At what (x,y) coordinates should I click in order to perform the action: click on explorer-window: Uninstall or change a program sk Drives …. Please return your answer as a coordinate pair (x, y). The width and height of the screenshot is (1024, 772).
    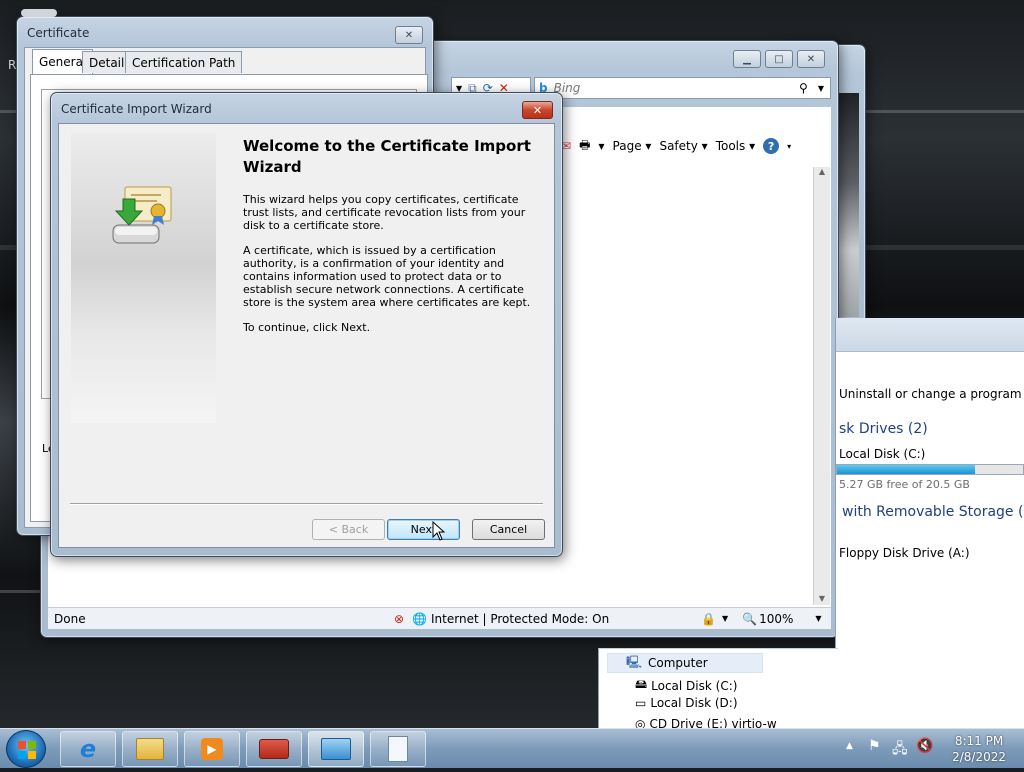
    Looking at the image, I should click on (929, 523).